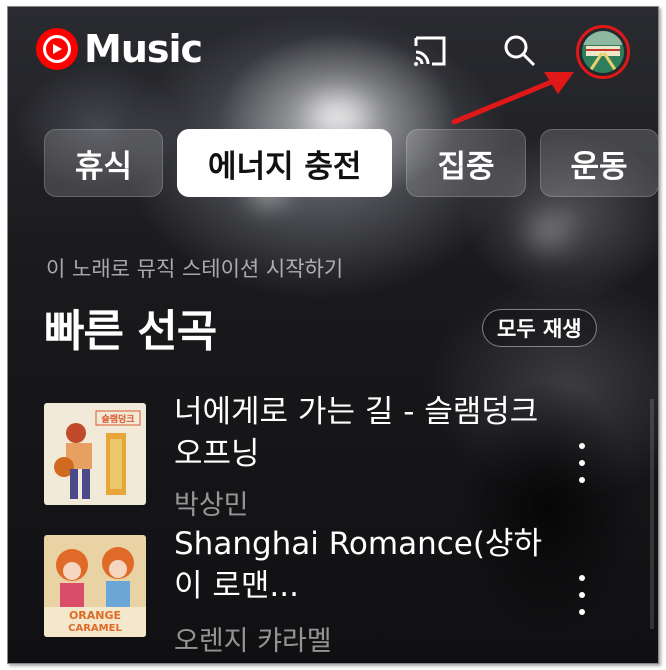  I want to click on mood-chips: 휴식 에너지 충전 집중 운동, so click(351, 163).